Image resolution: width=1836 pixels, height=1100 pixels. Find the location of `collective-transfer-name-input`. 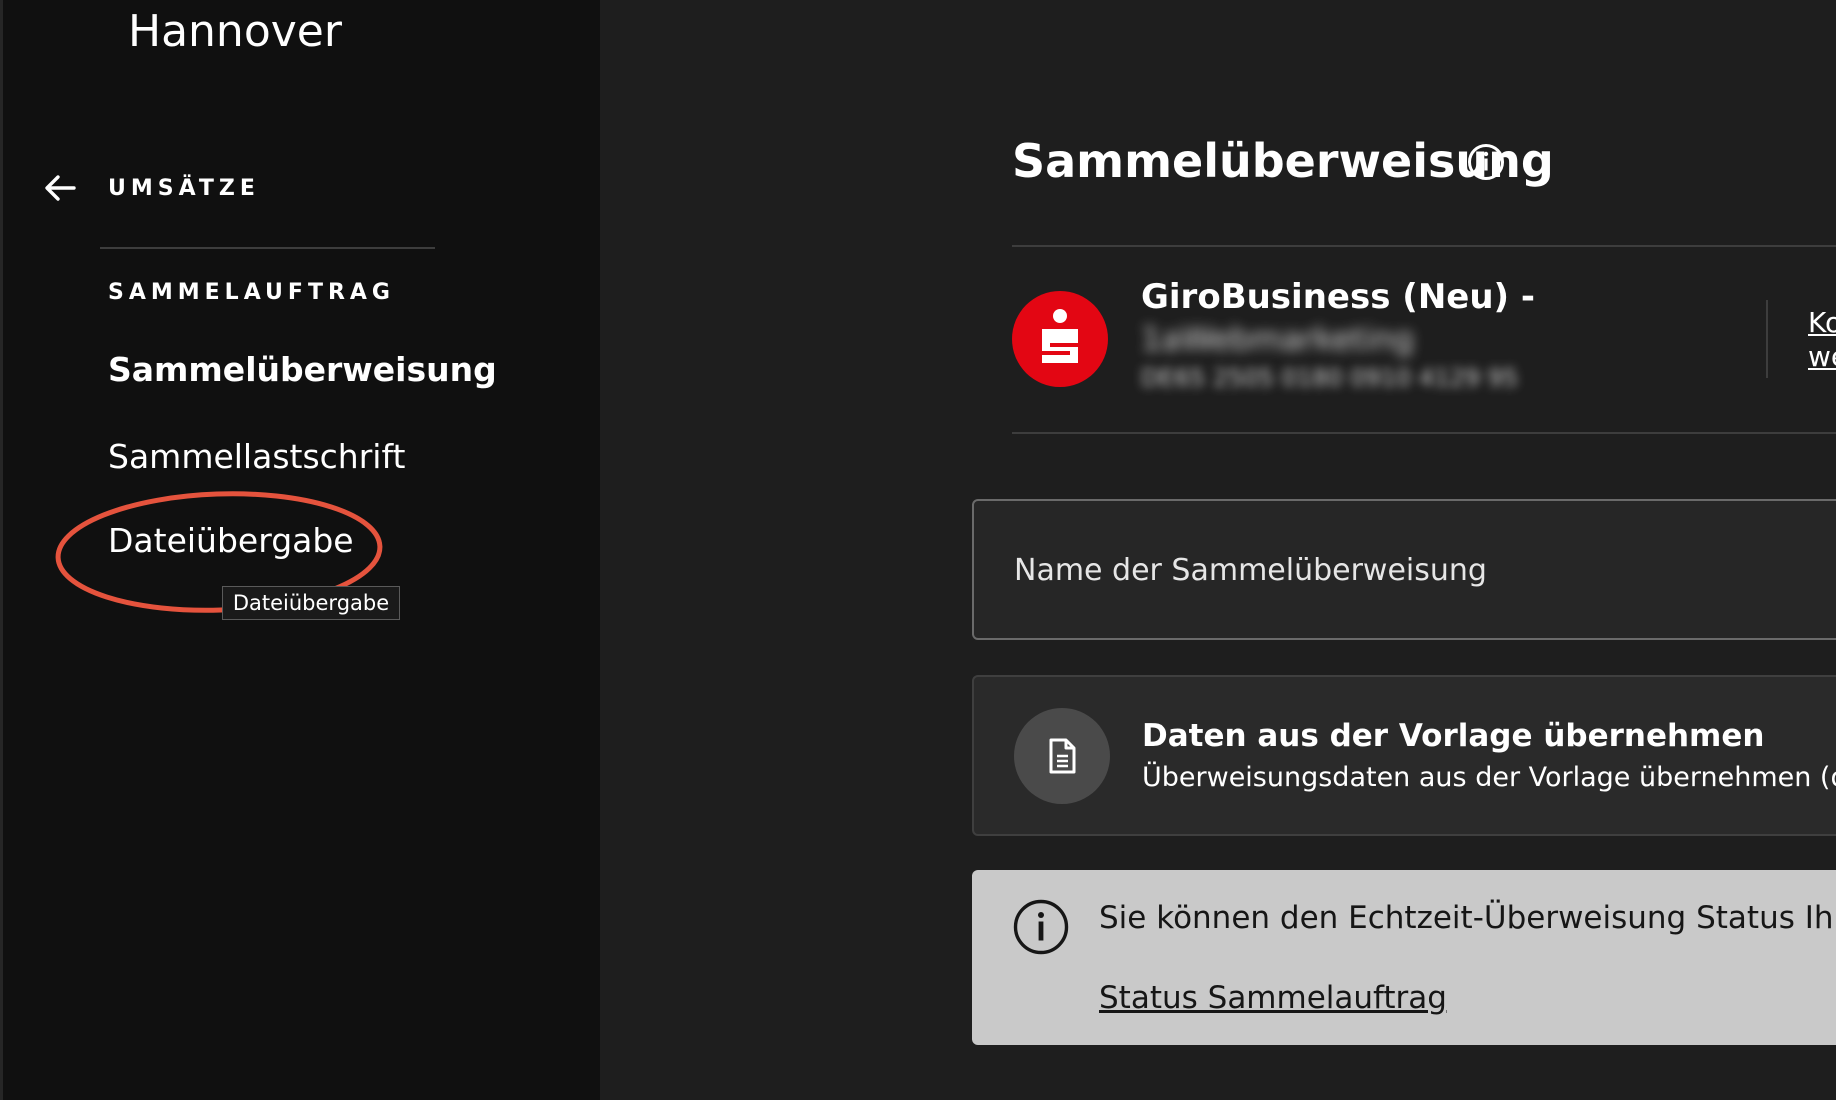

collective-transfer-name-input is located at coordinates (1424, 570).